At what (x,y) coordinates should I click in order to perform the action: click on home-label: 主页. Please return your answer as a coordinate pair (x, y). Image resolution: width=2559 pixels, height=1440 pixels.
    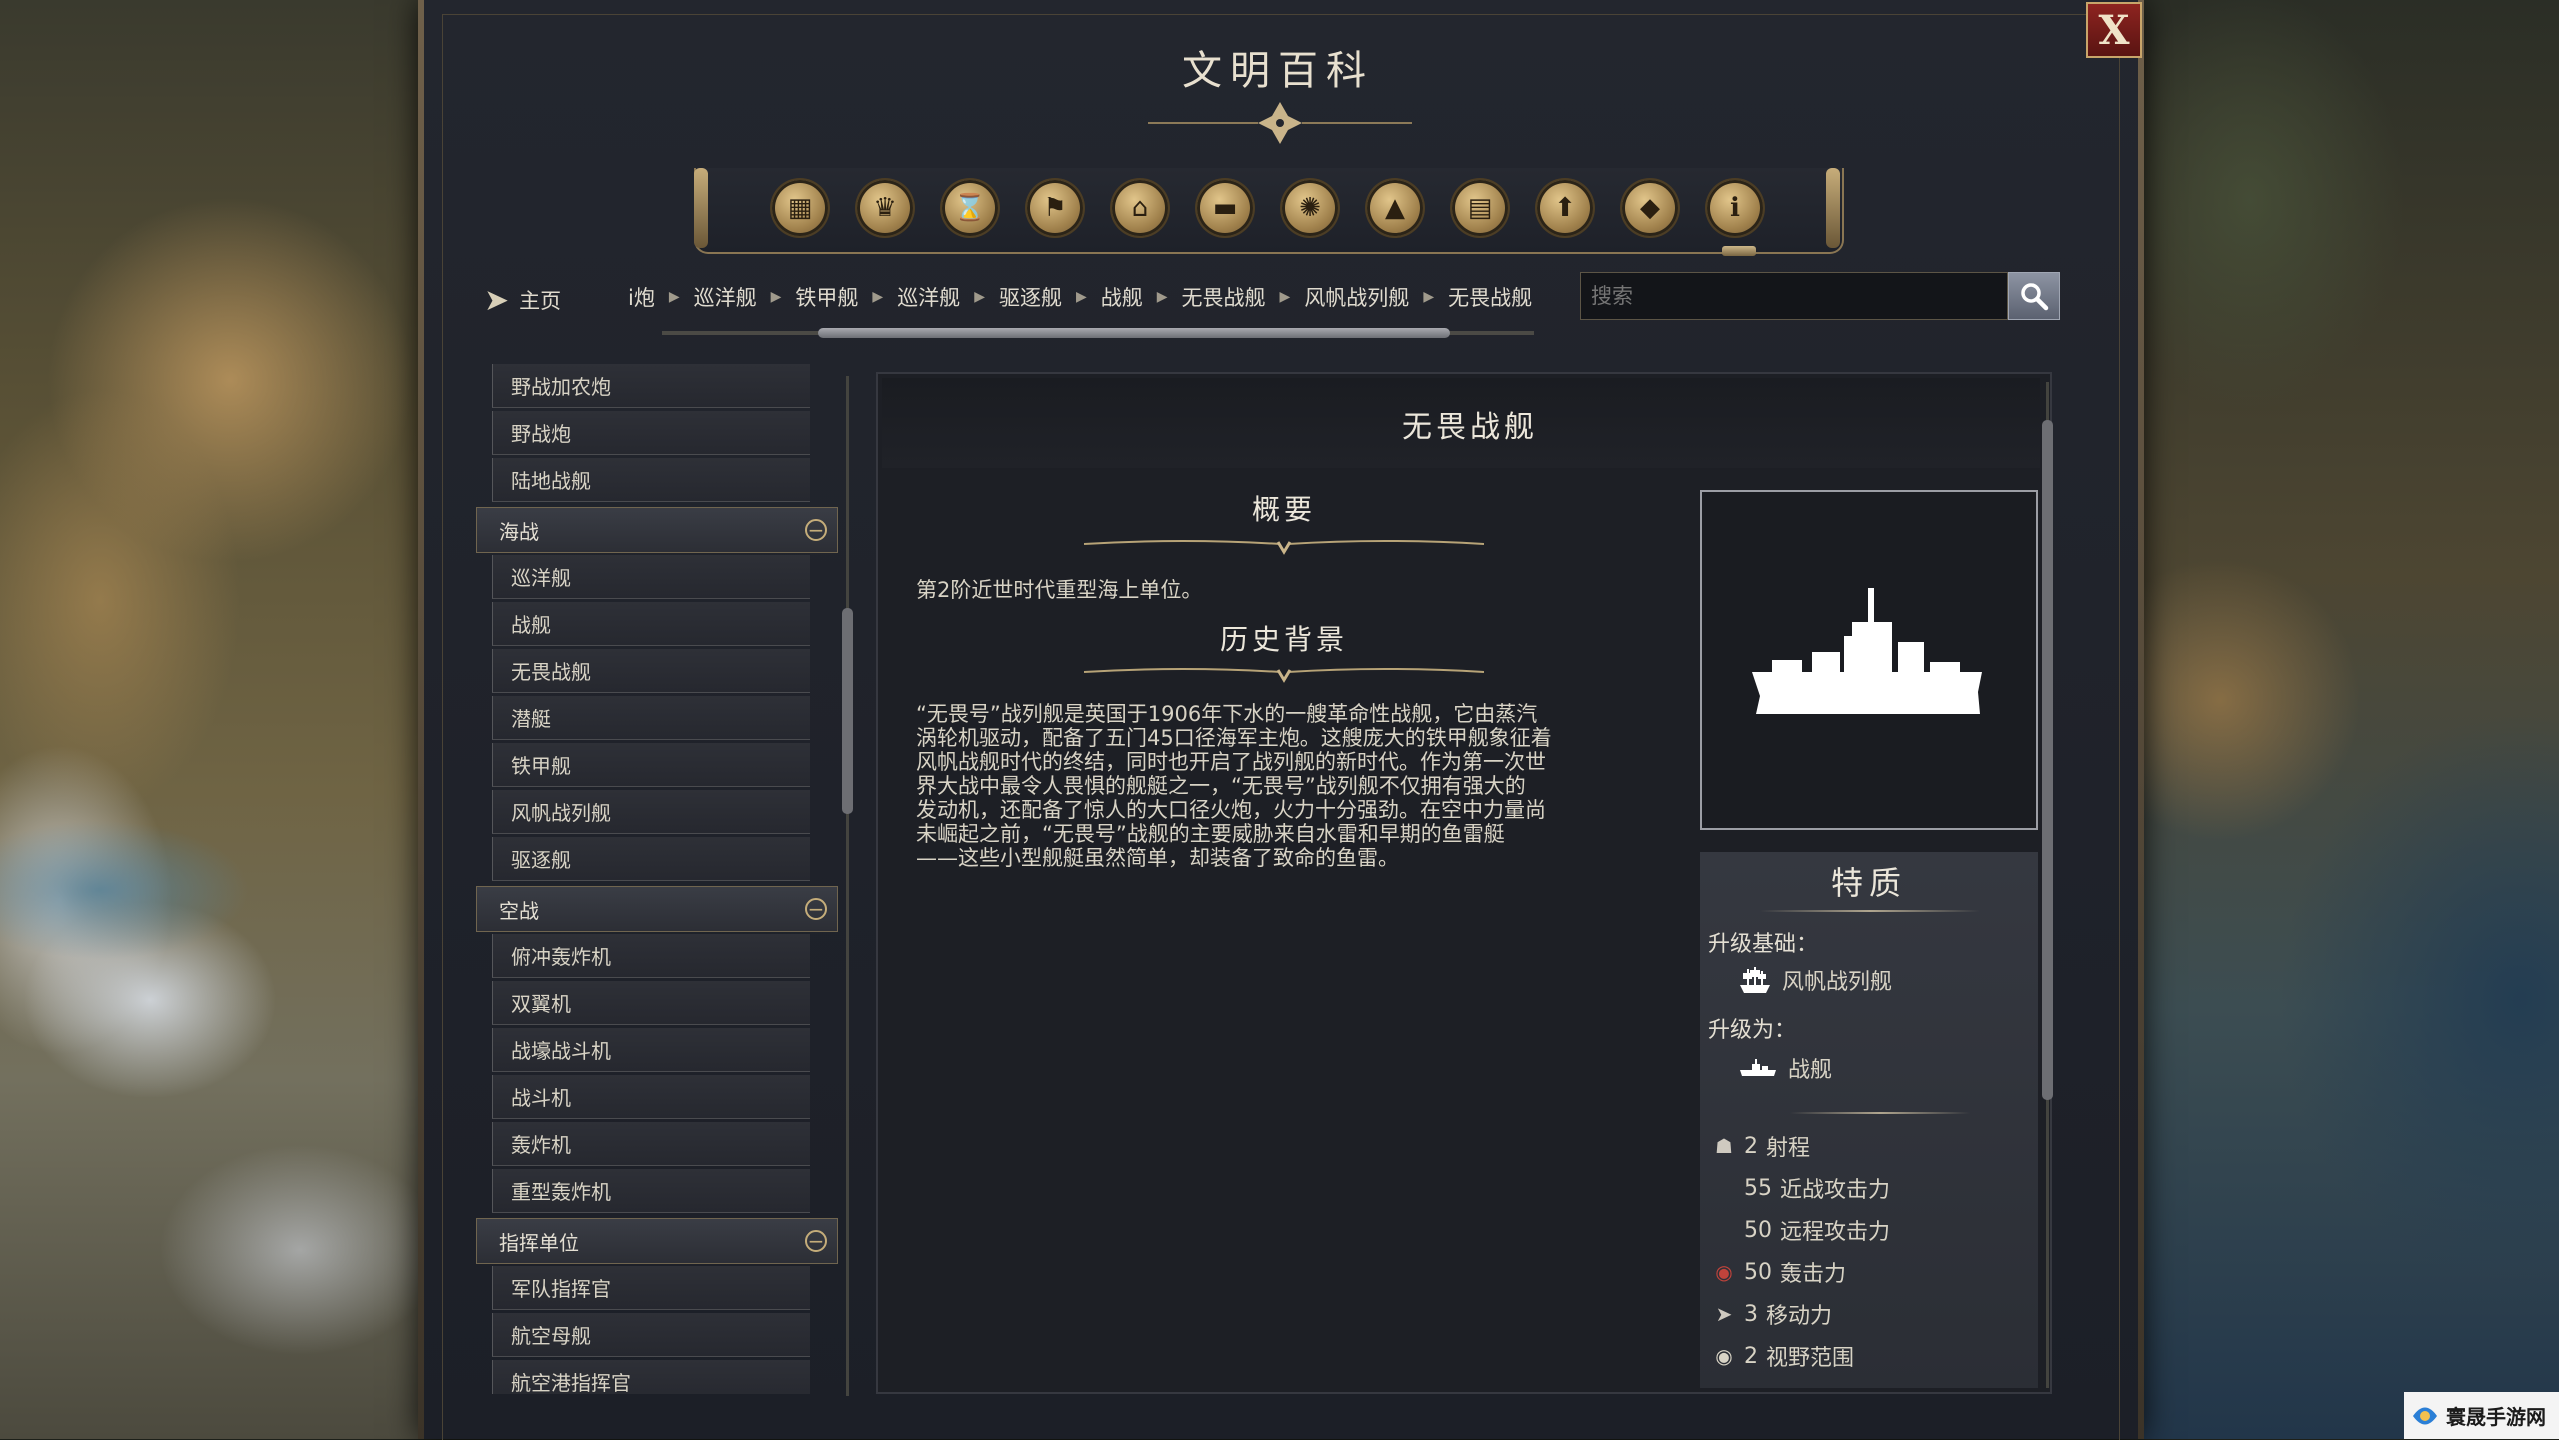
    Looking at the image, I should click on (540, 301).